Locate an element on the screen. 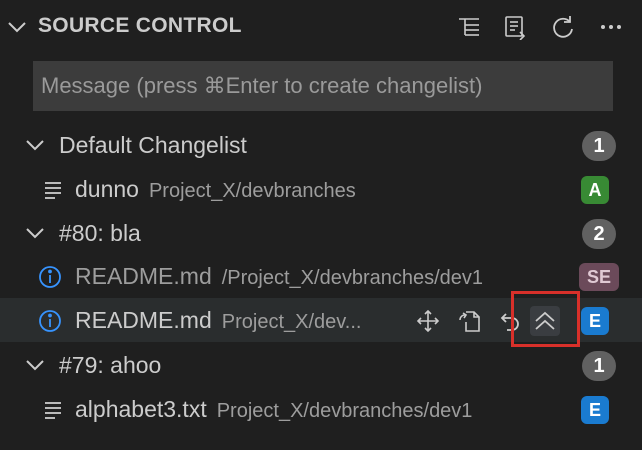 The height and width of the screenshot is (450, 642). changes-count-badge: 2 is located at coordinates (599, 234).